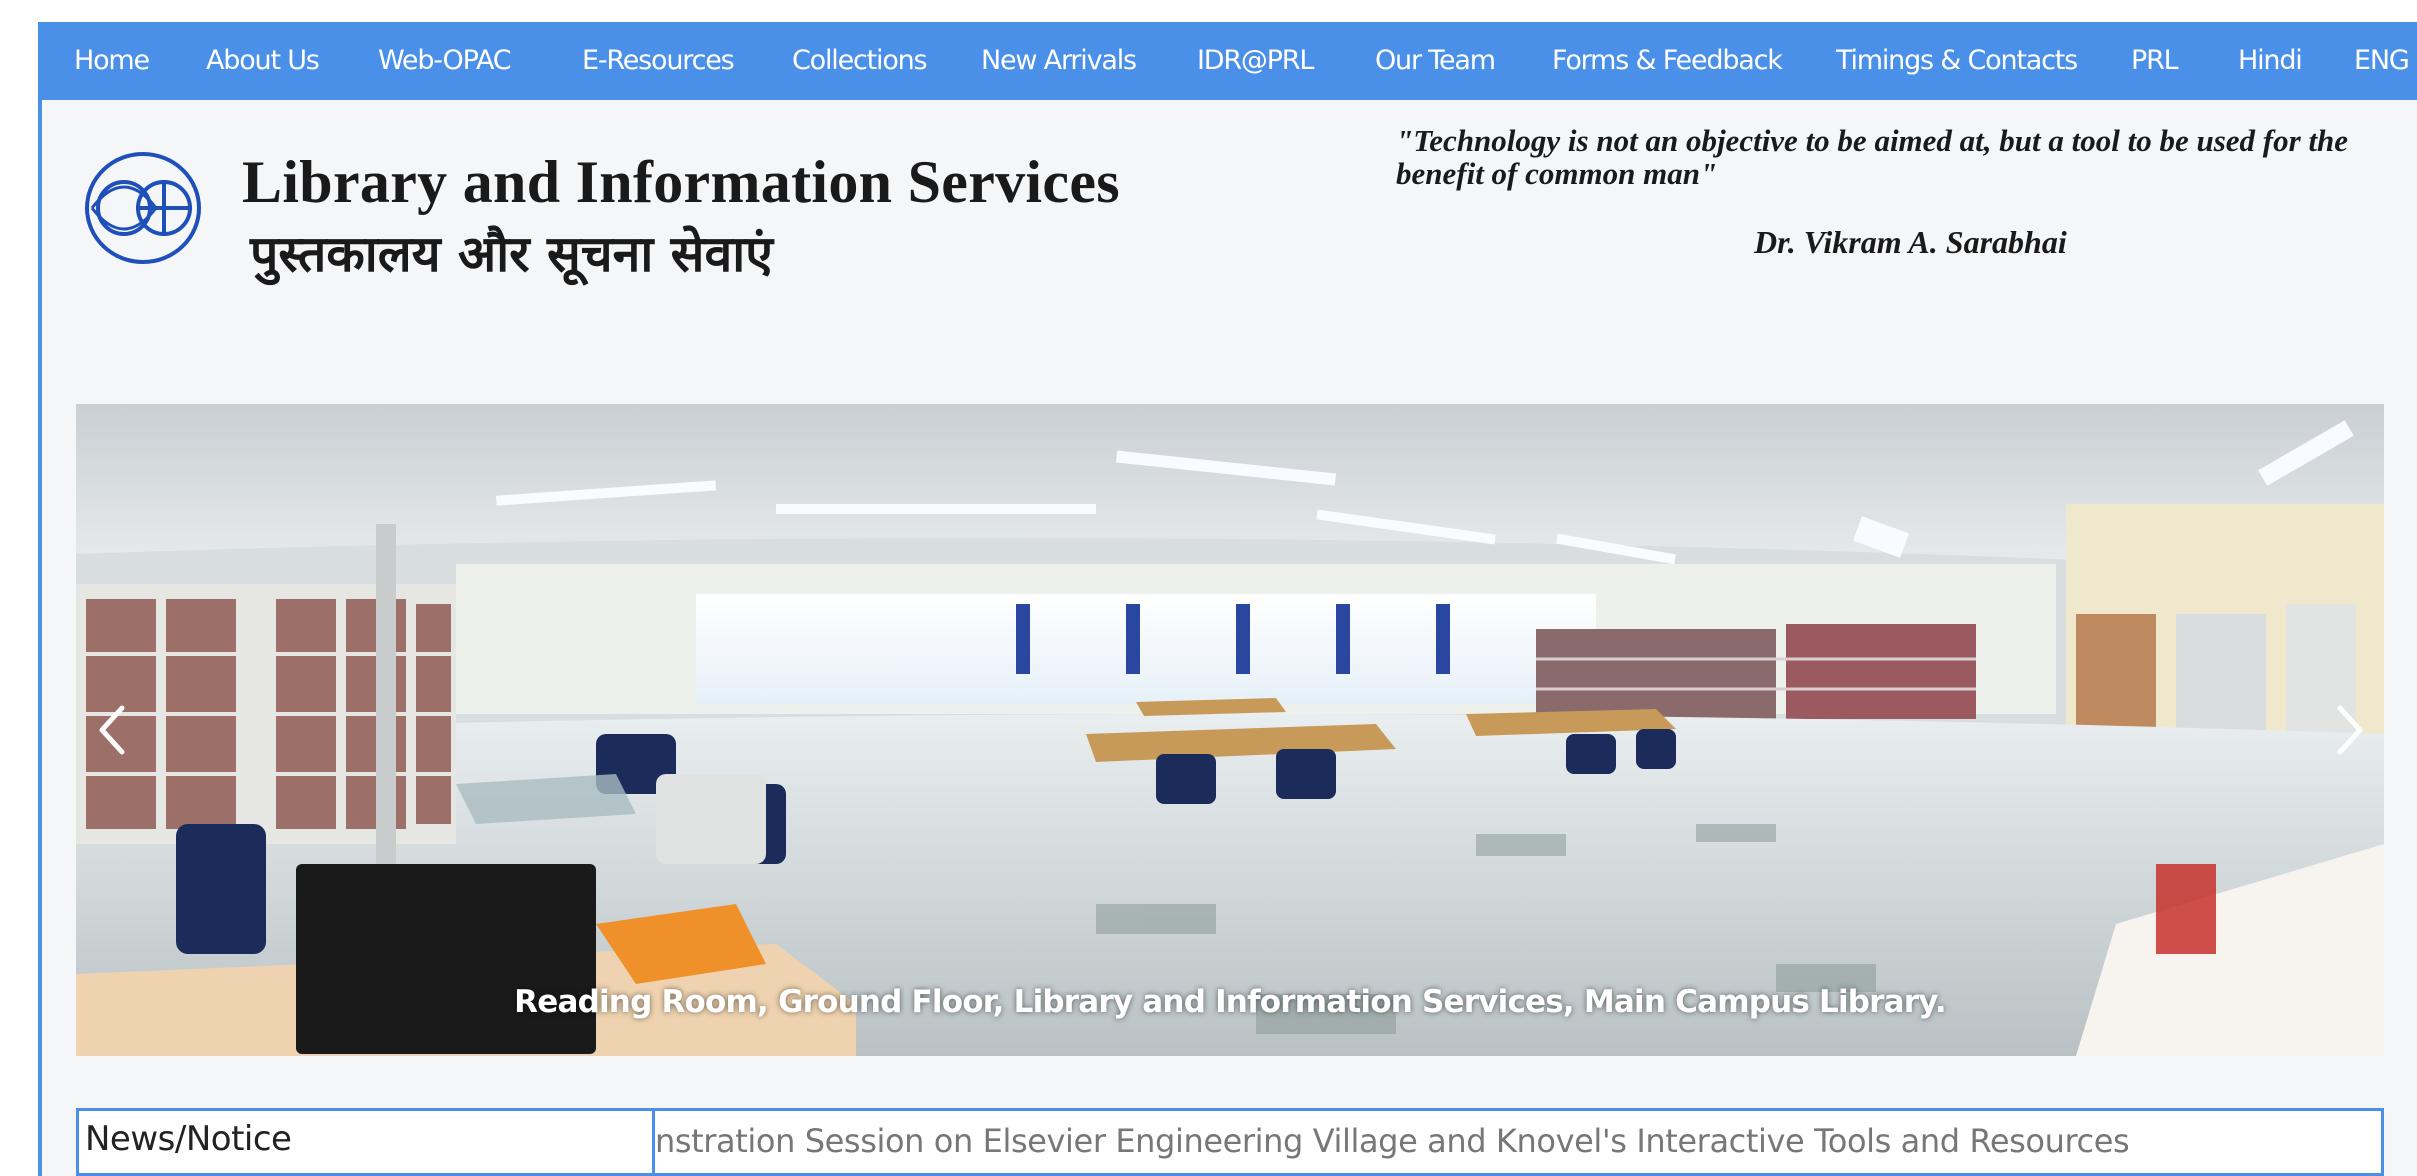 Image resolution: width=2417 pixels, height=1176 pixels. What do you see at coordinates (1957, 61) in the screenshot?
I see `nav-timings-contacts: Timings & Contacts` at bounding box center [1957, 61].